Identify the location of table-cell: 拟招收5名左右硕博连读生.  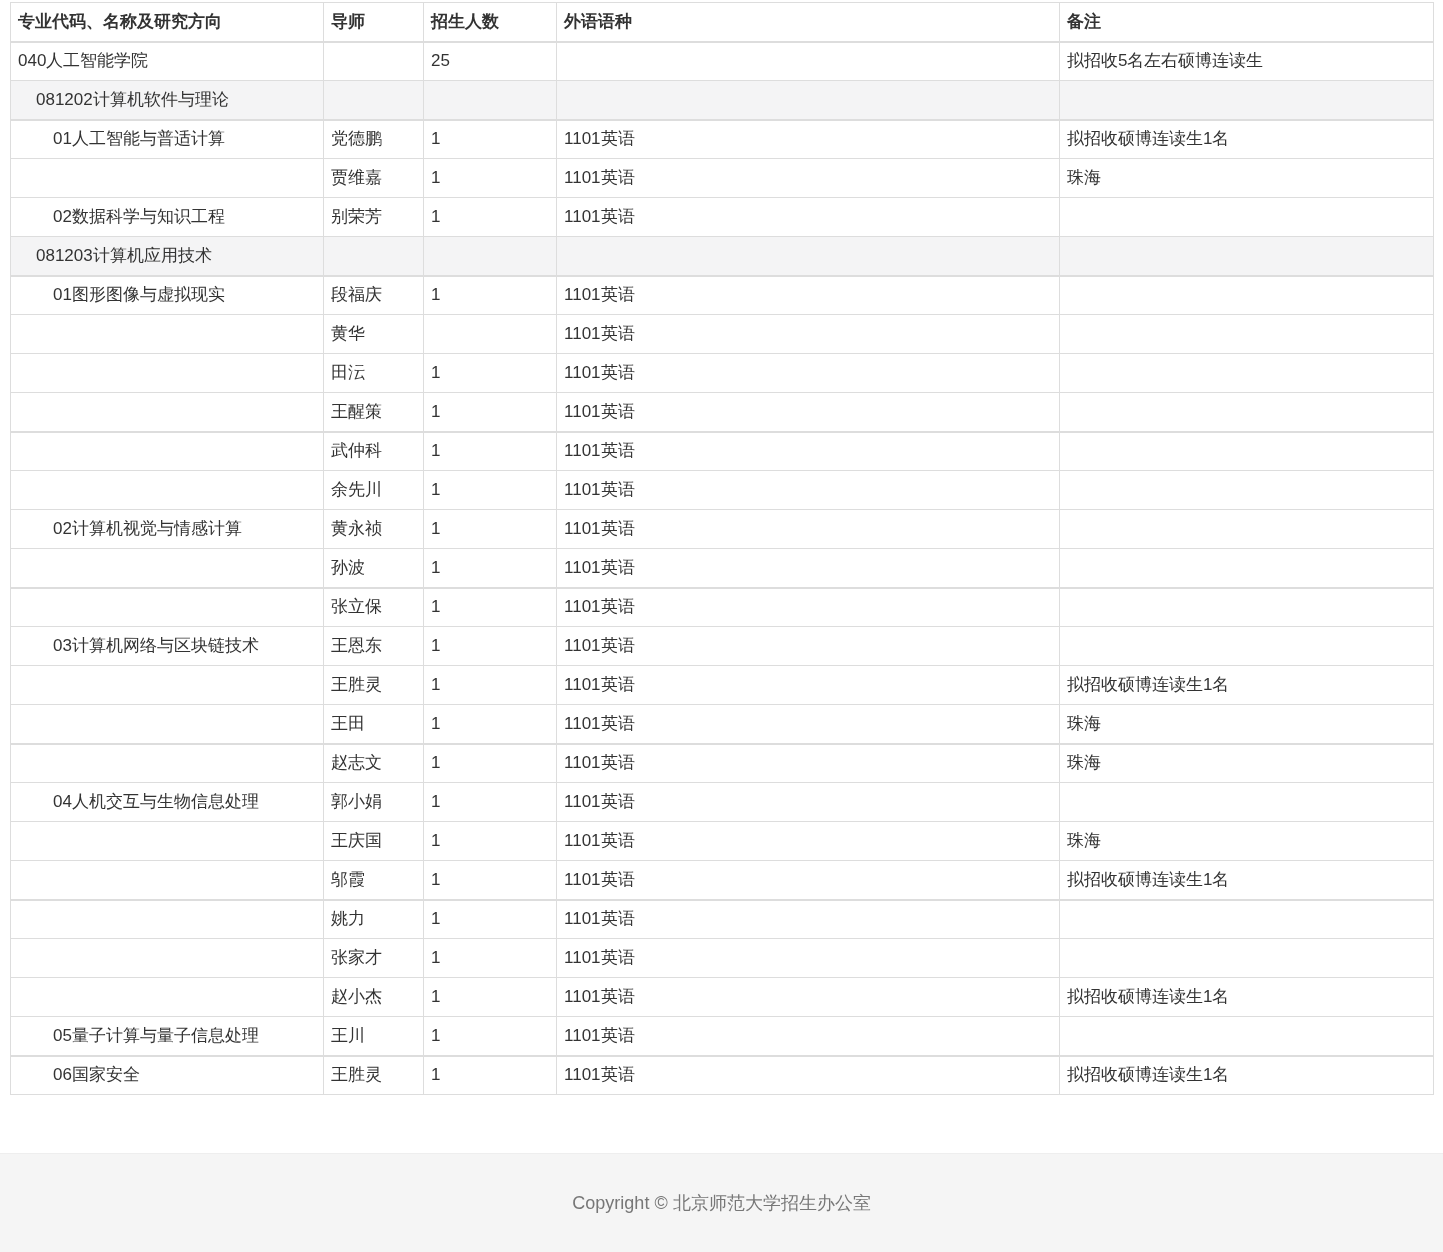
(1246, 61).